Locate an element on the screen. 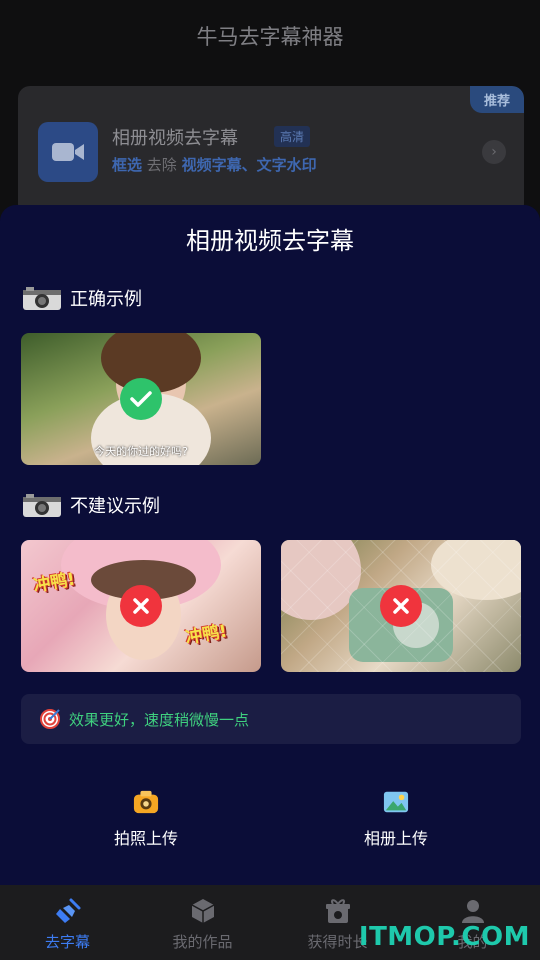  incorrect-example-image-stickers: 冲鸭! 冲鸭! is located at coordinates (141, 606).